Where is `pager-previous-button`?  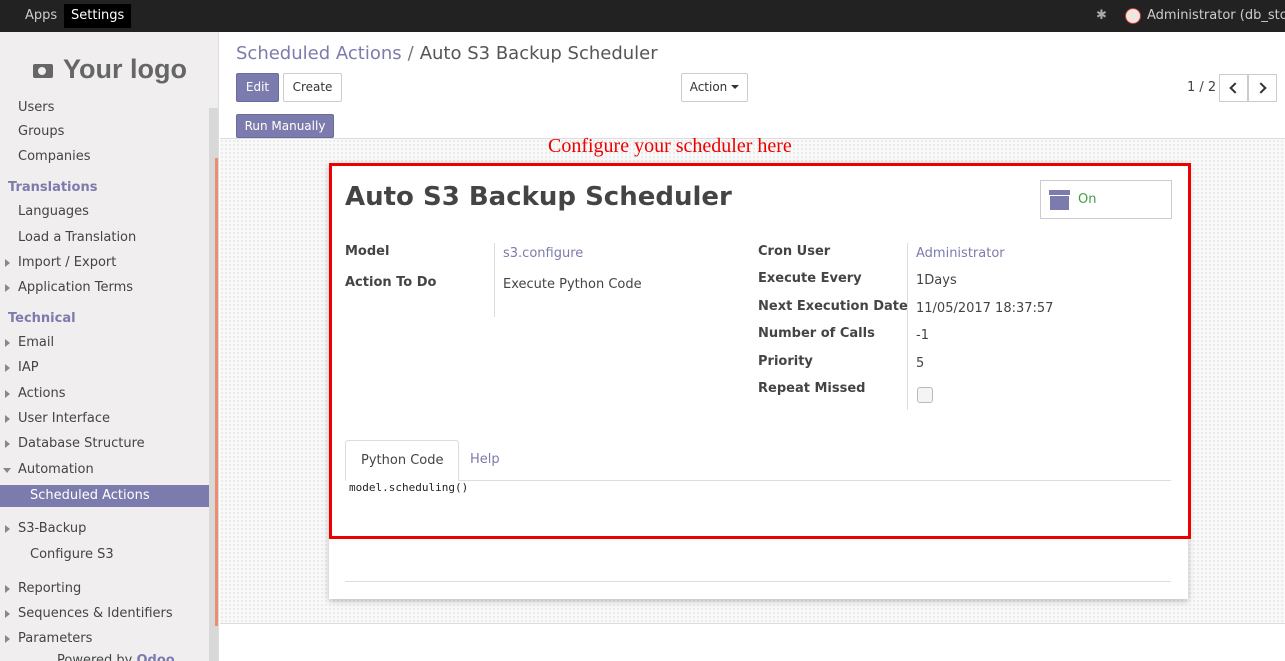 pager-previous-button is located at coordinates (1233, 88).